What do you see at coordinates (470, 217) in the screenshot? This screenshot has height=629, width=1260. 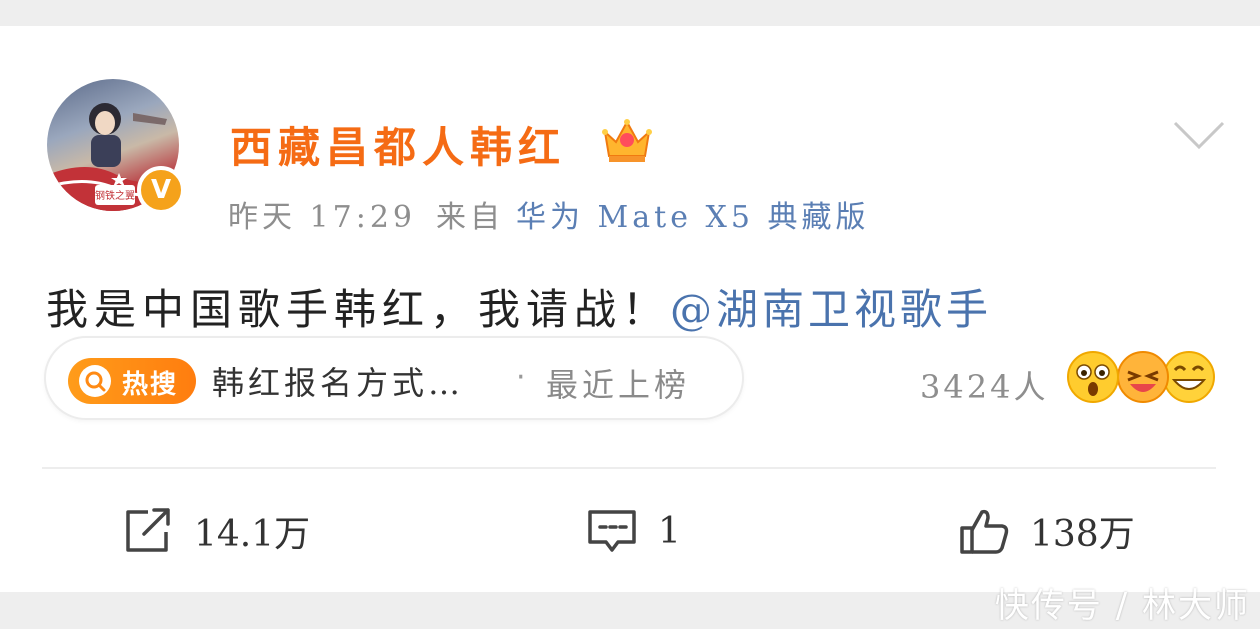 I see `source-label: 来自` at bounding box center [470, 217].